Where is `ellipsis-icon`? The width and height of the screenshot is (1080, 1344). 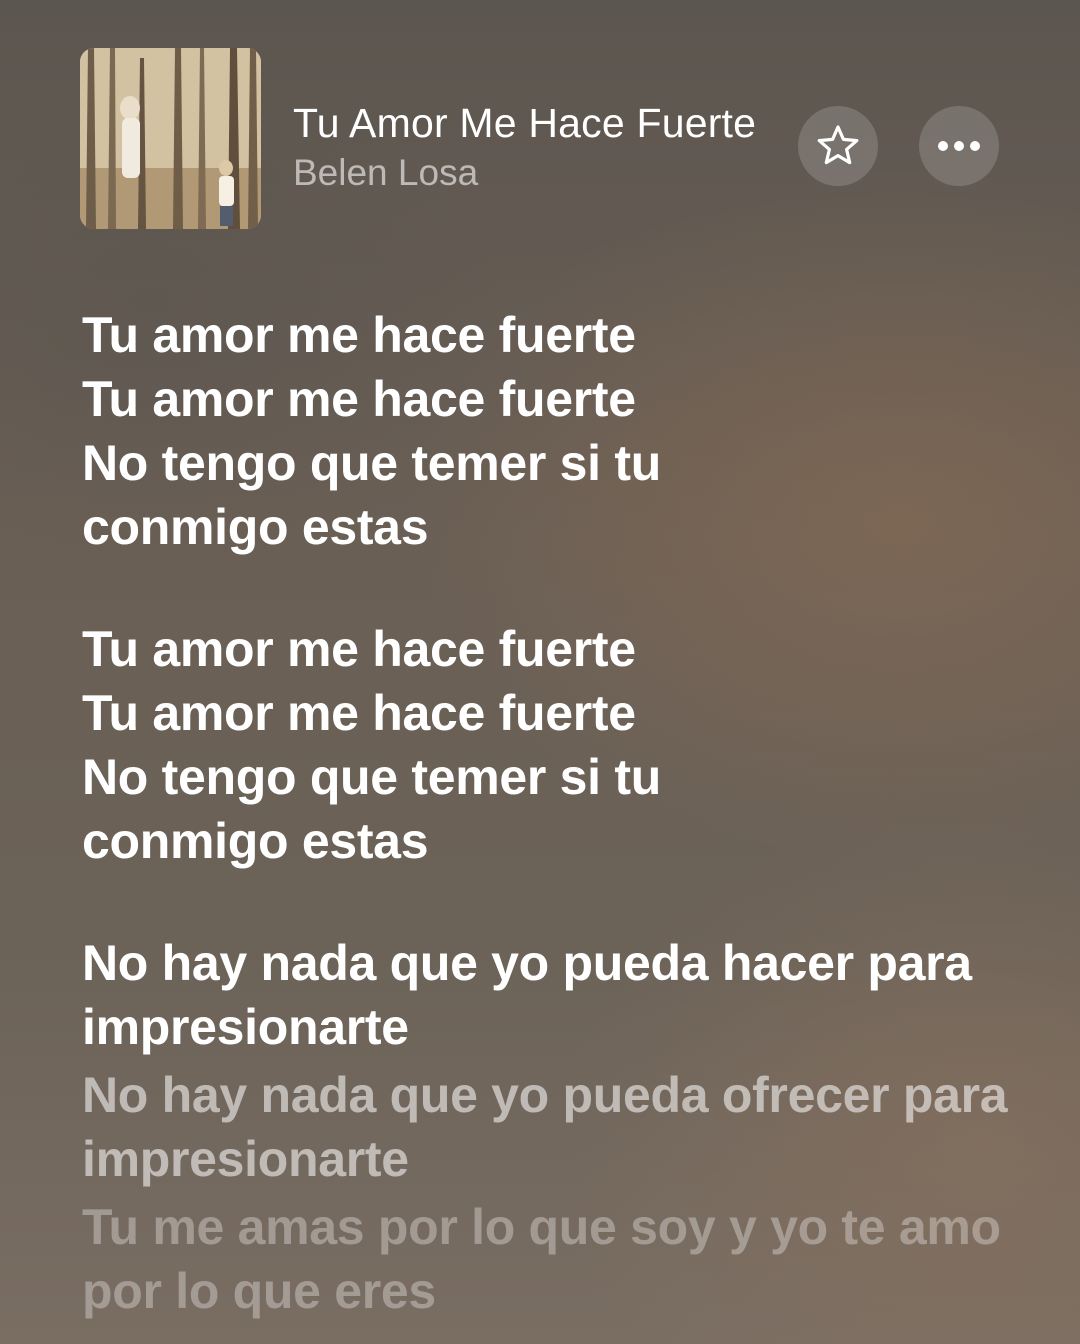 ellipsis-icon is located at coordinates (959, 146).